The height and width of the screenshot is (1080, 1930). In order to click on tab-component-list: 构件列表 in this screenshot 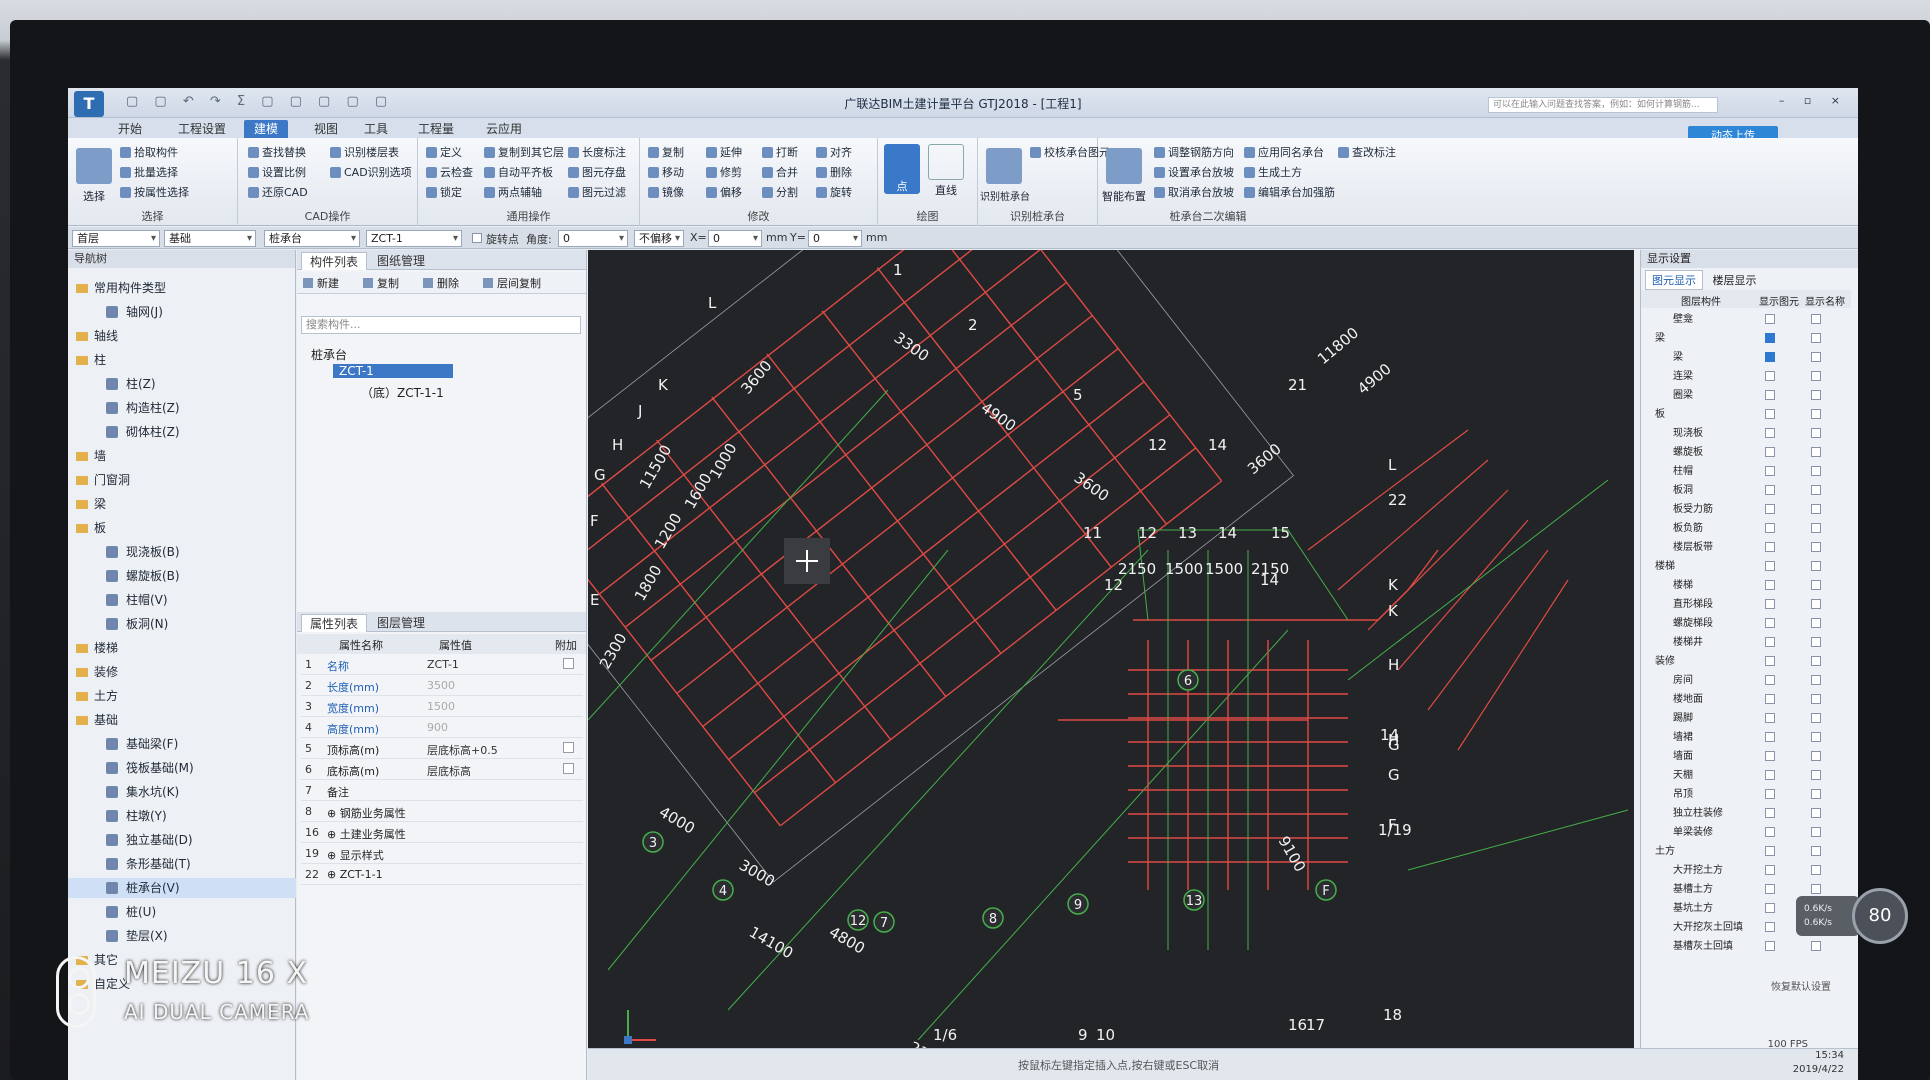, I will do `click(334, 261)`.